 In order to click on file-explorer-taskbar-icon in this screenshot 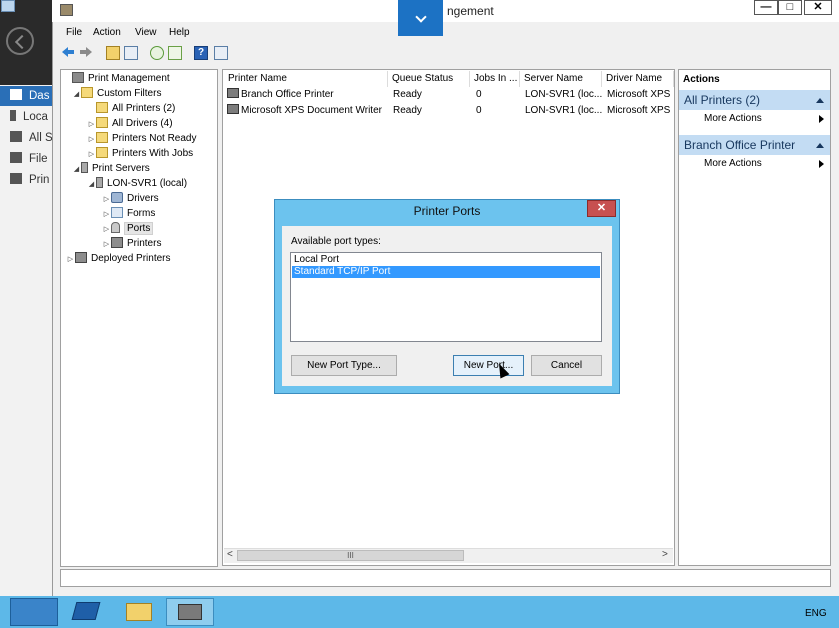, I will do `click(139, 612)`.